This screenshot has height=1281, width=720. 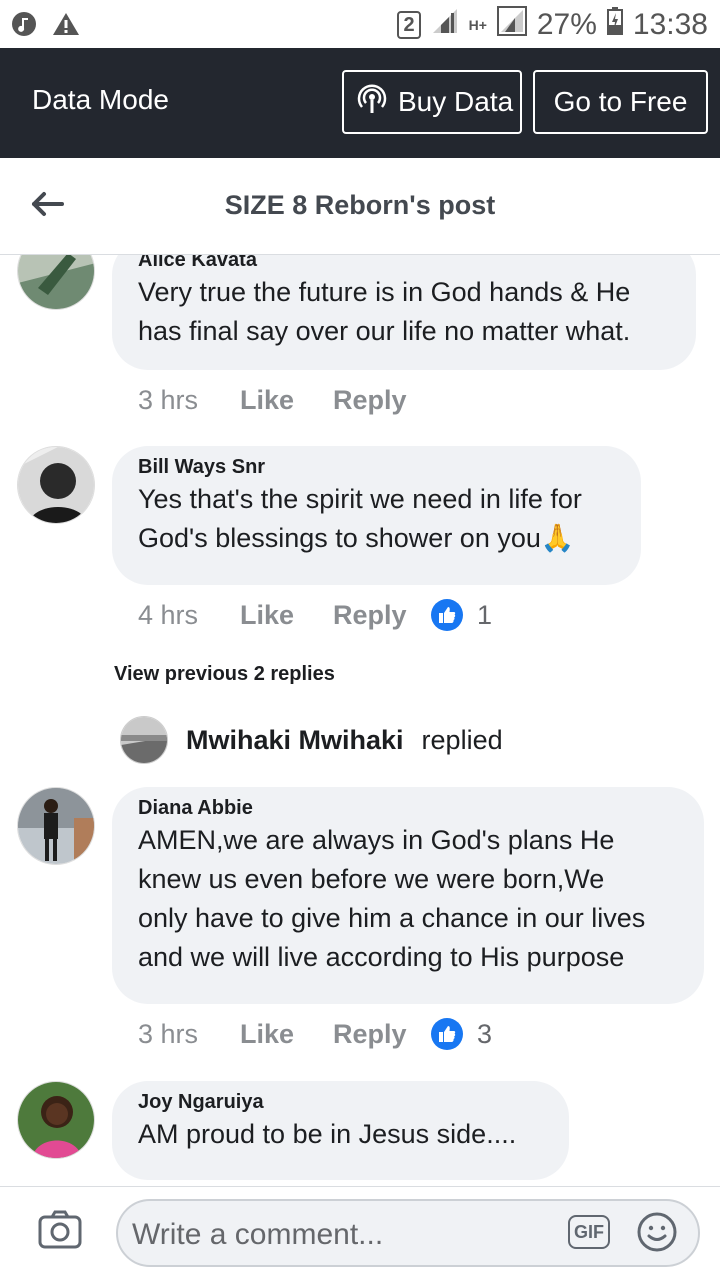 I want to click on emoji-icon, so click(x=657, y=1232).